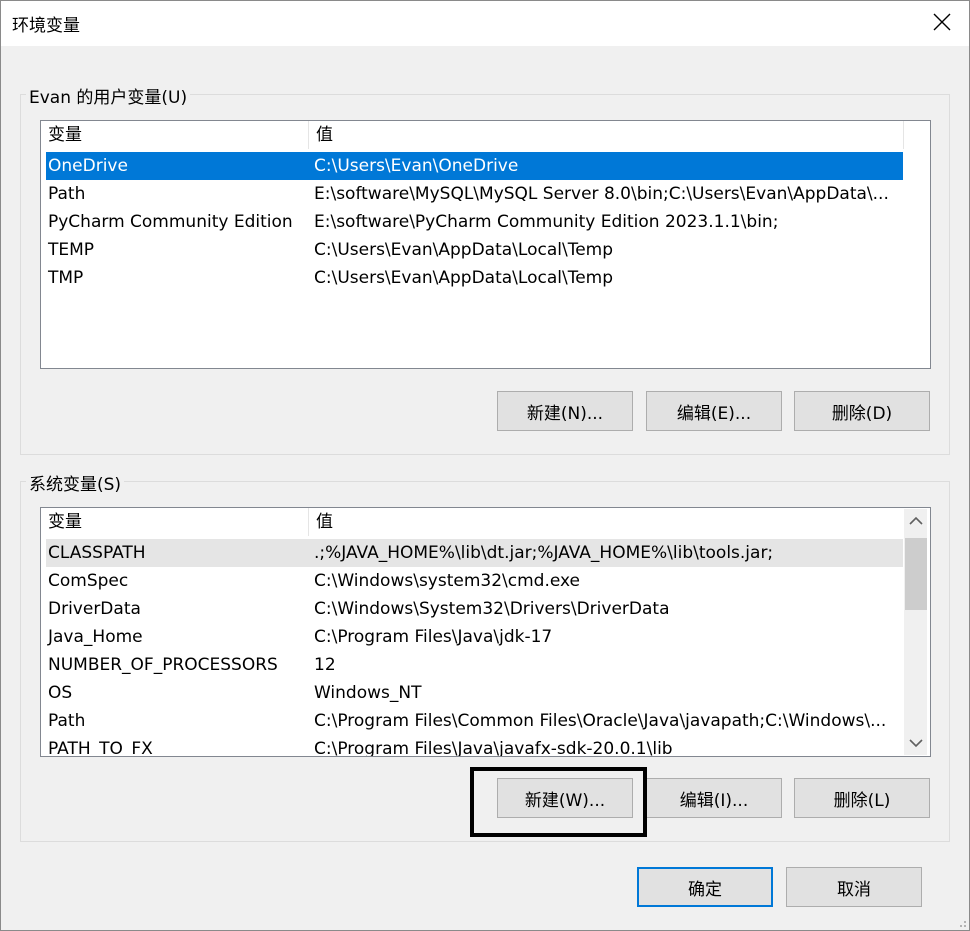  Describe the element at coordinates (961, 922) in the screenshot. I see `resize-grip-icon` at that location.